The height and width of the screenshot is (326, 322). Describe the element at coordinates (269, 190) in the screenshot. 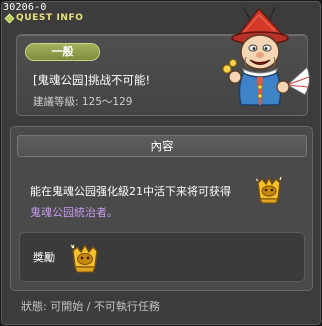

I see `gold-medal-icon` at that location.